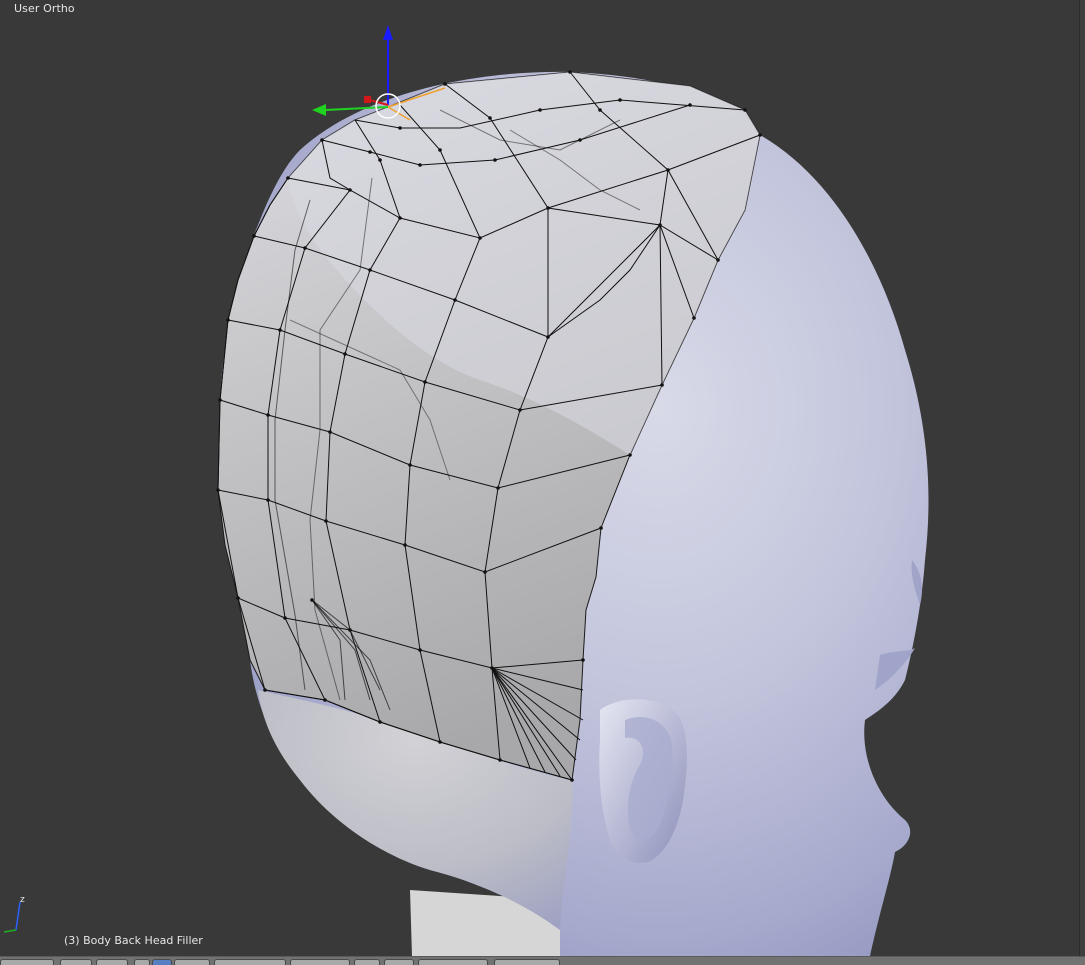 The height and width of the screenshot is (965, 1085). What do you see at coordinates (399, 962) in the screenshot?
I see `proportional-button` at bounding box center [399, 962].